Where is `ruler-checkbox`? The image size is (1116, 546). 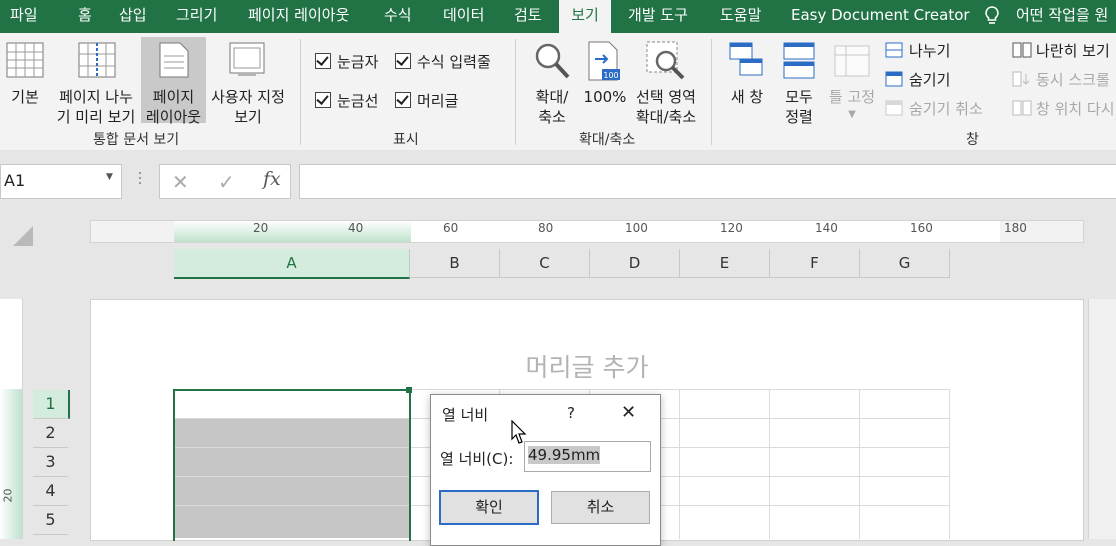 ruler-checkbox is located at coordinates (323, 61).